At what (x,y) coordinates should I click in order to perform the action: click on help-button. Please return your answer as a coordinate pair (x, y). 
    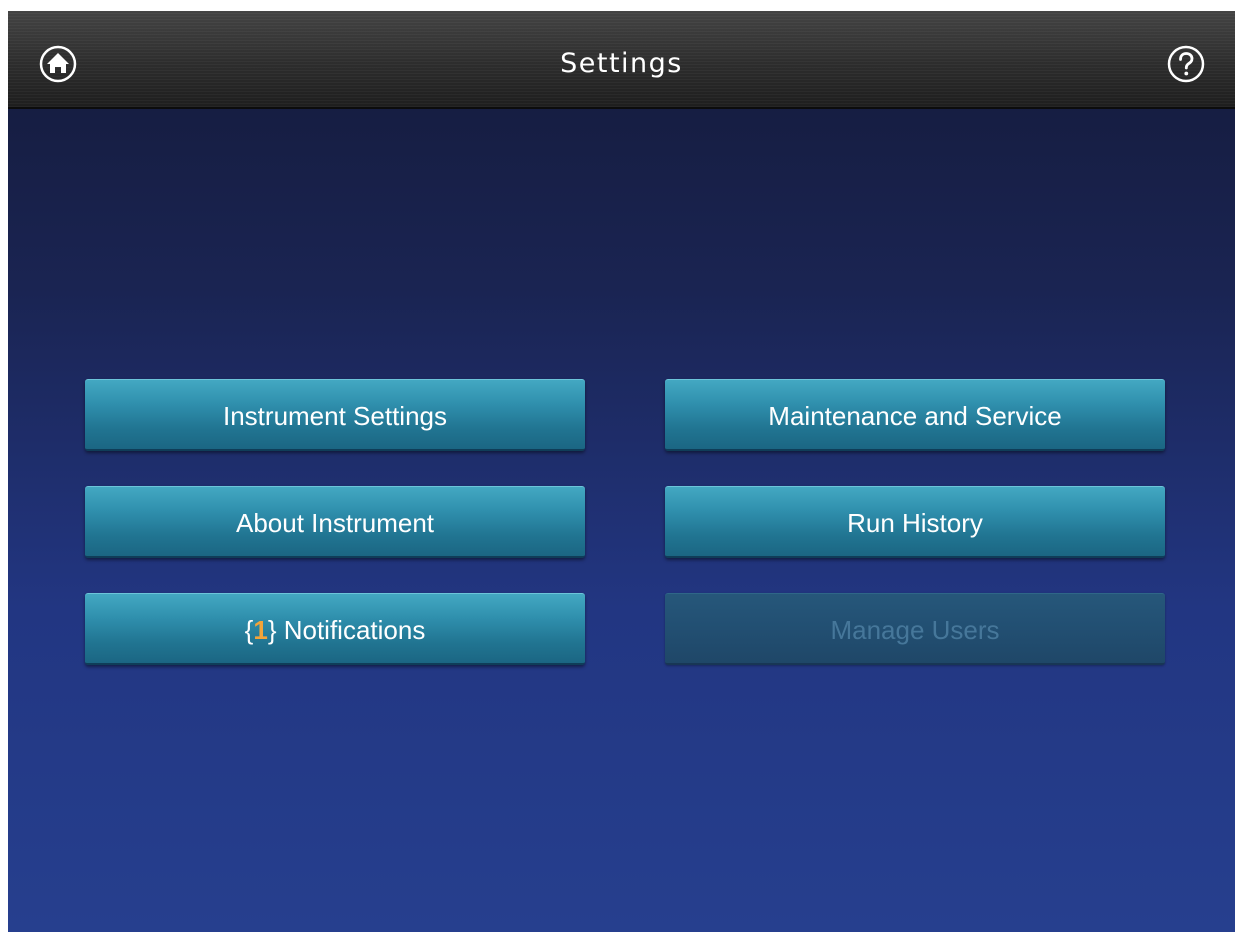
    Looking at the image, I should click on (1186, 64).